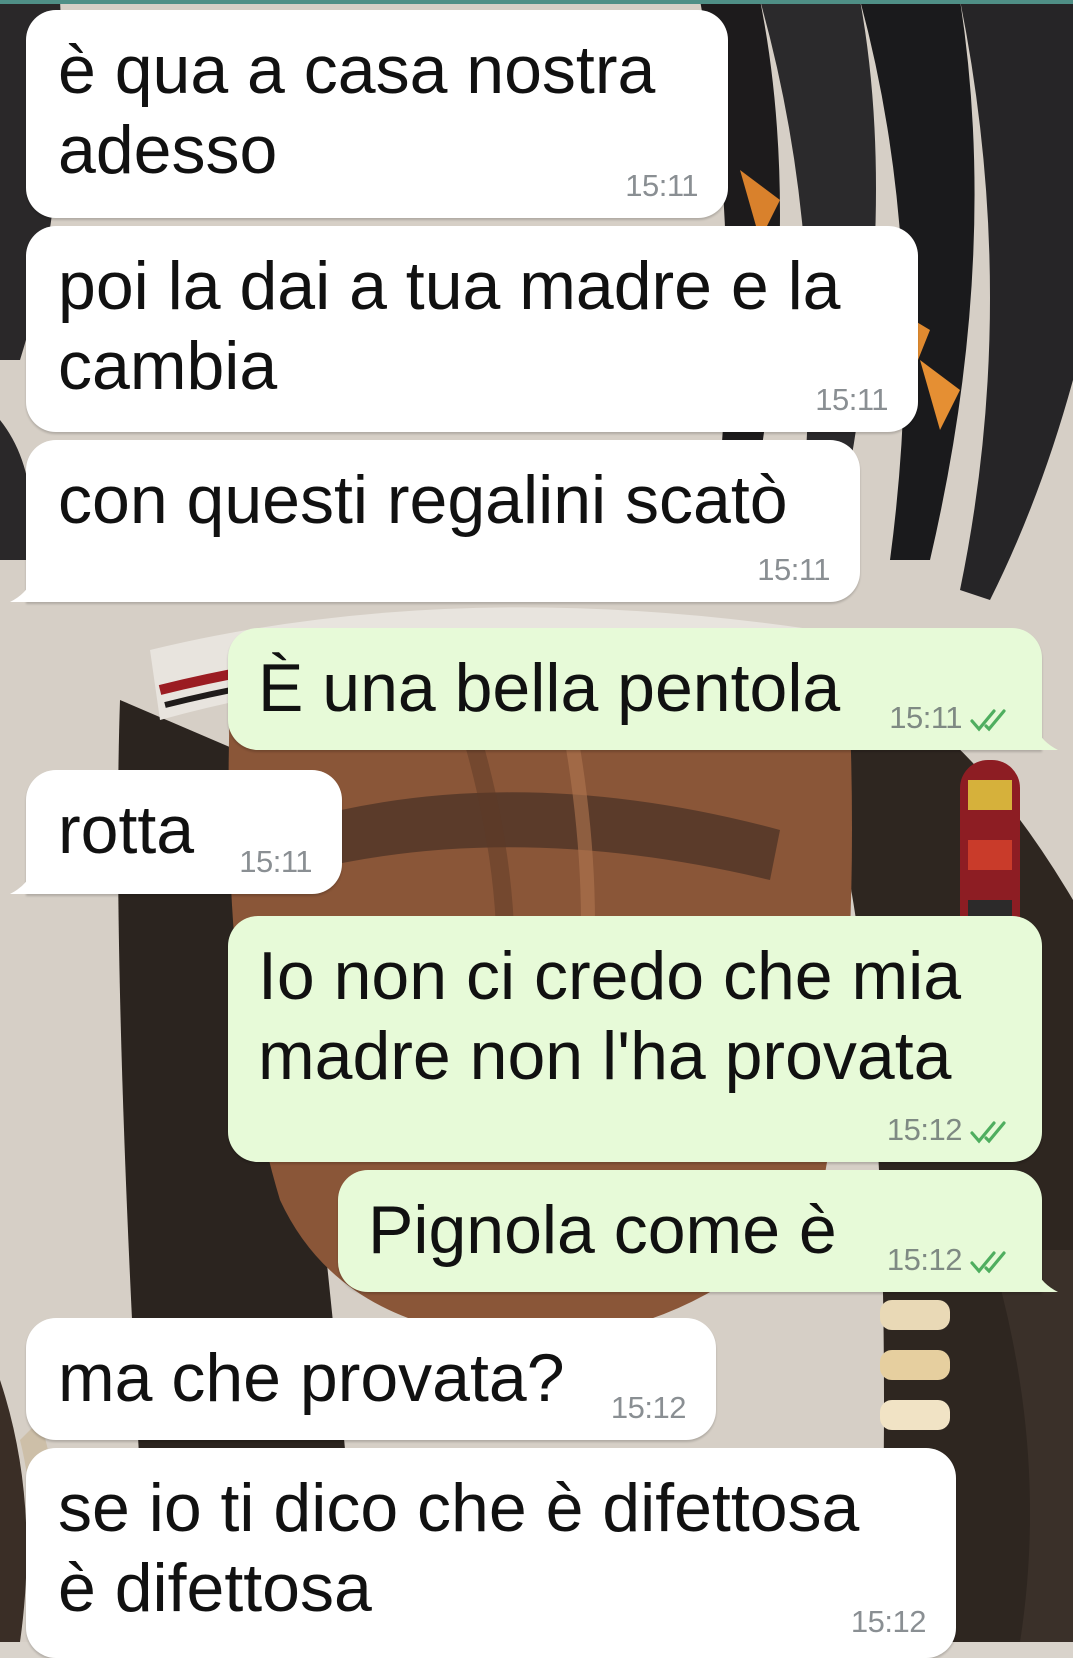  Describe the element at coordinates (602, 1230) in the screenshot. I see `message-text: Pignola come è` at that location.